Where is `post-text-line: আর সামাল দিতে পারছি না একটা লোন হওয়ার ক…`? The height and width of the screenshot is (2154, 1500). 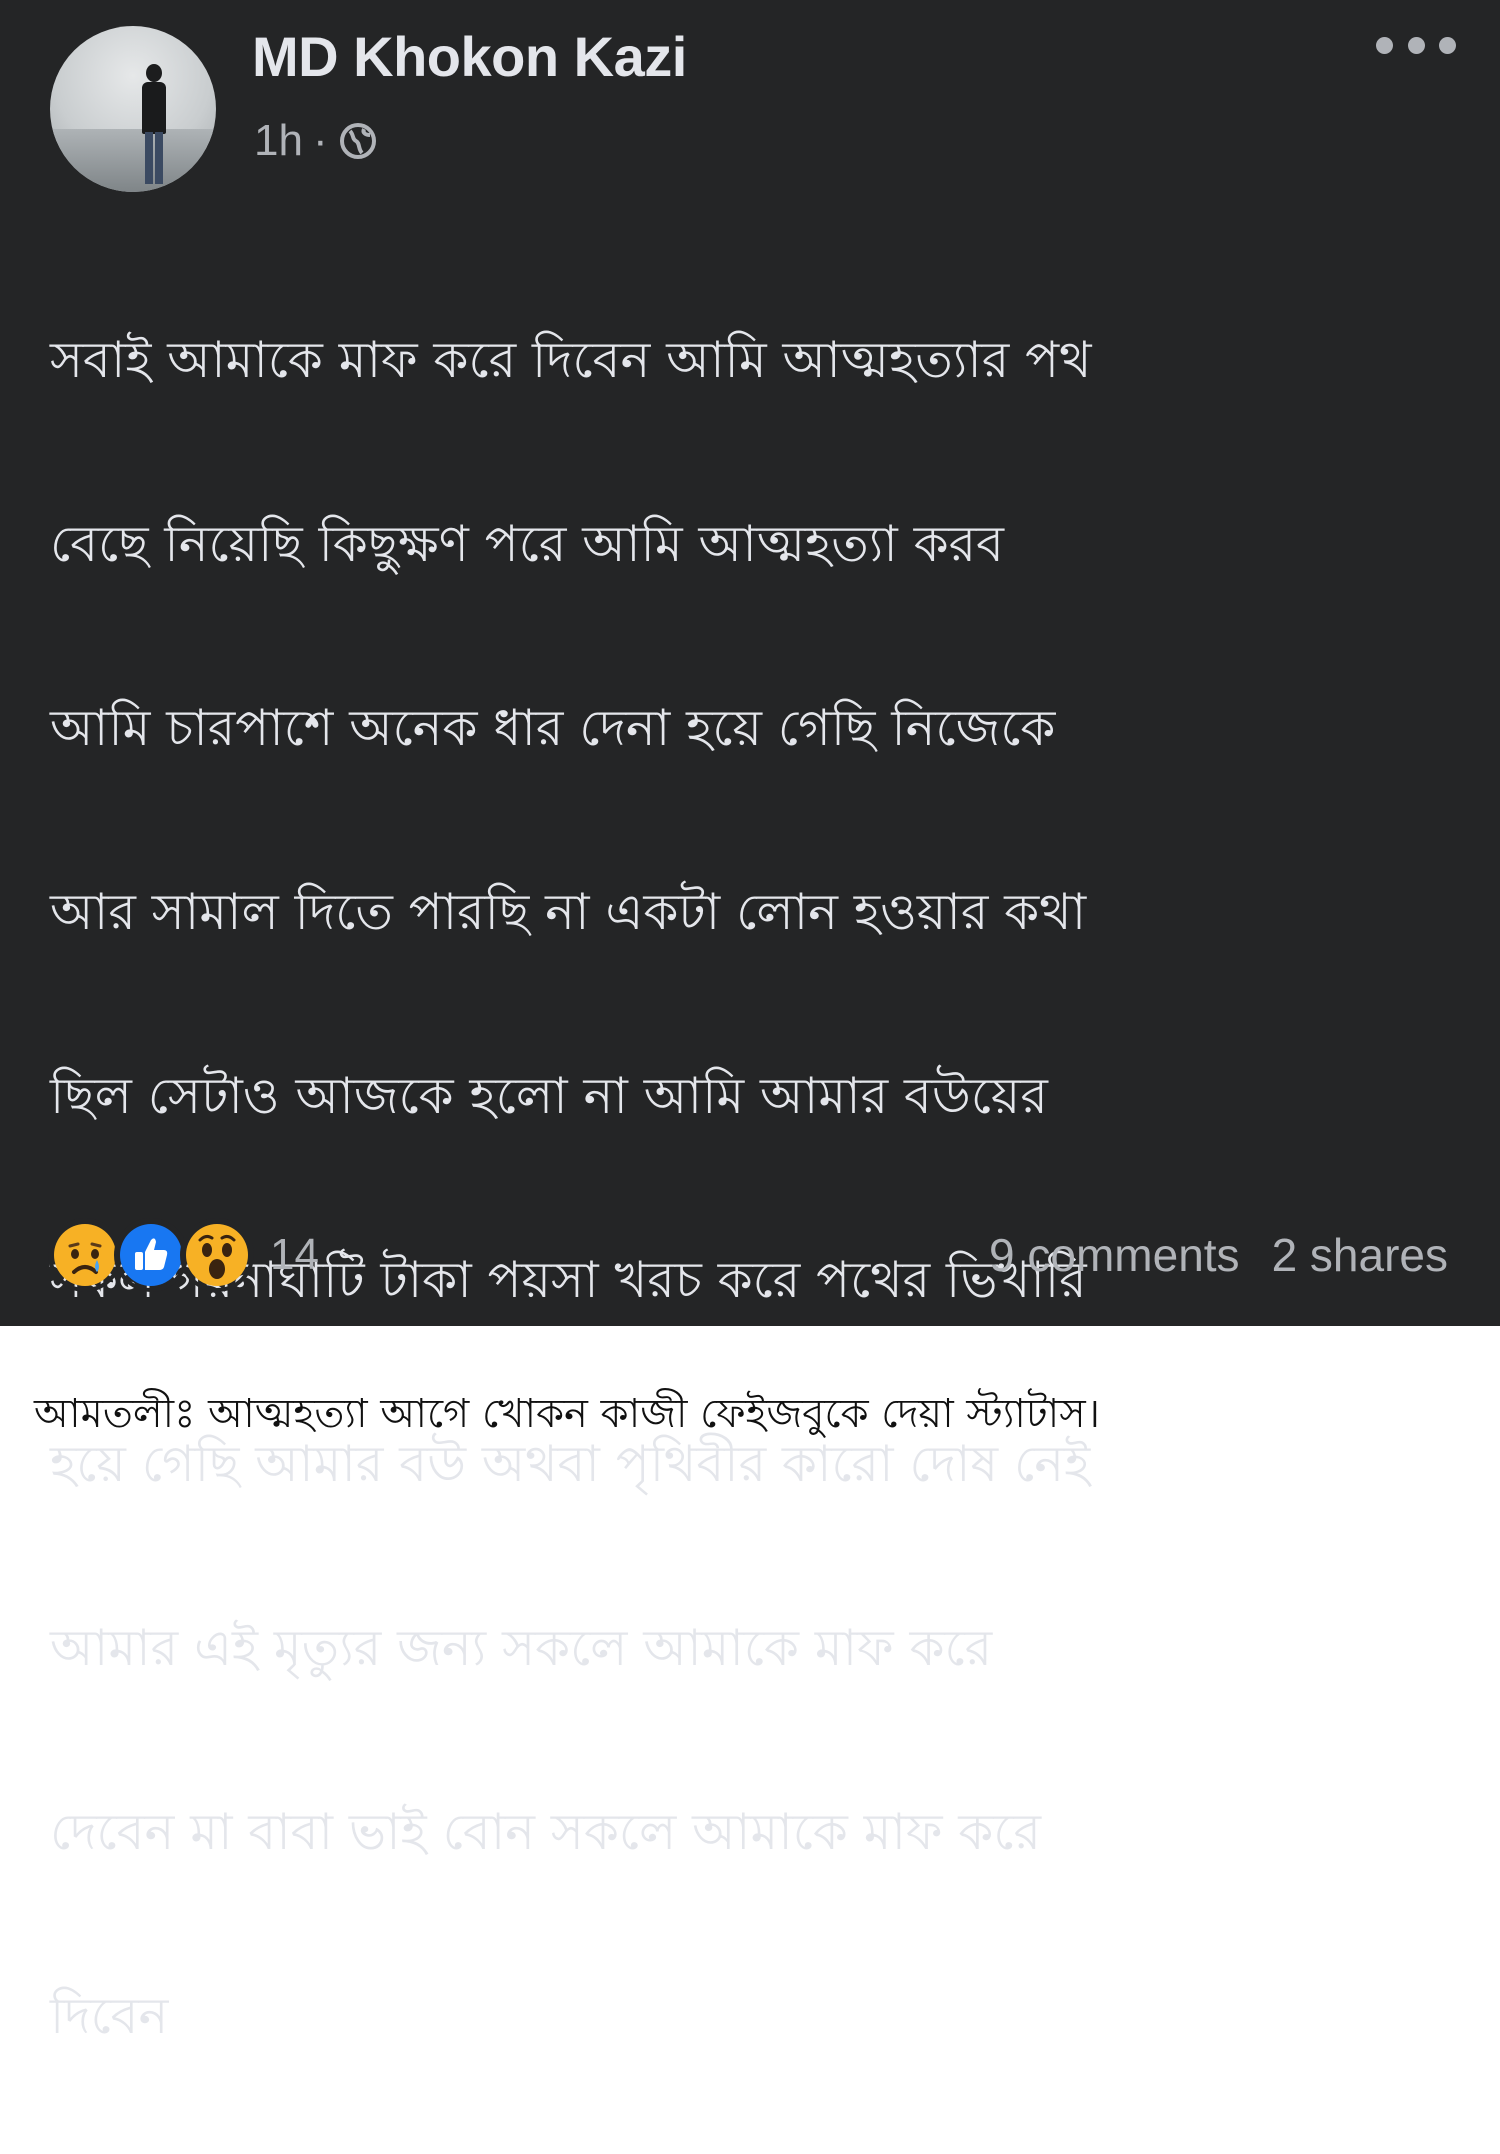 post-text-line: আর সামাল দিতে পারছি না একটা লোন হওয়ার ক… is located at coordinates (568, 912).